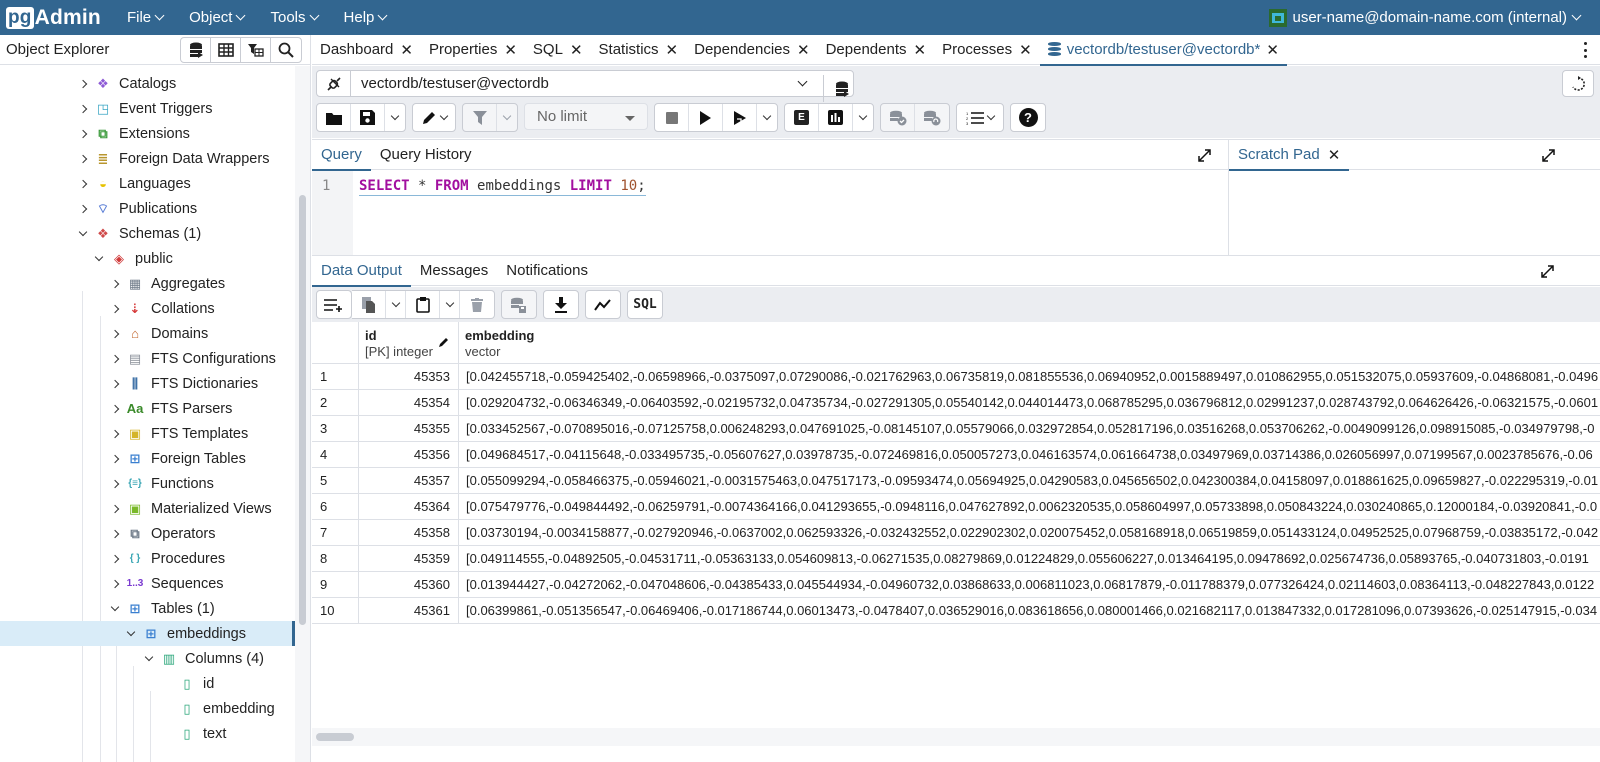 This screenshot has width=1600, height=762. I want to click on execute-options-button, so click(740, 117).